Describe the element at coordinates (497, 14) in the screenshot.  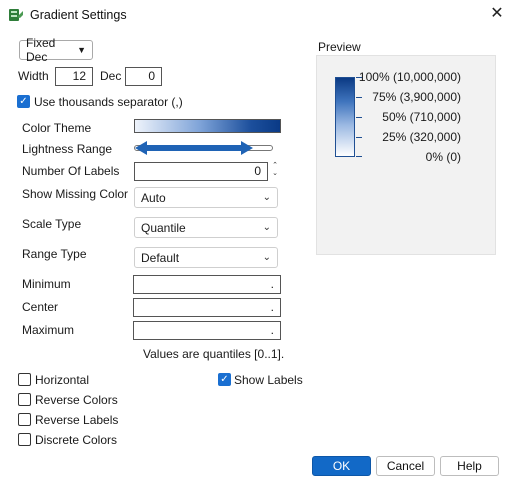
I see `close-icon: ✕` at that location.